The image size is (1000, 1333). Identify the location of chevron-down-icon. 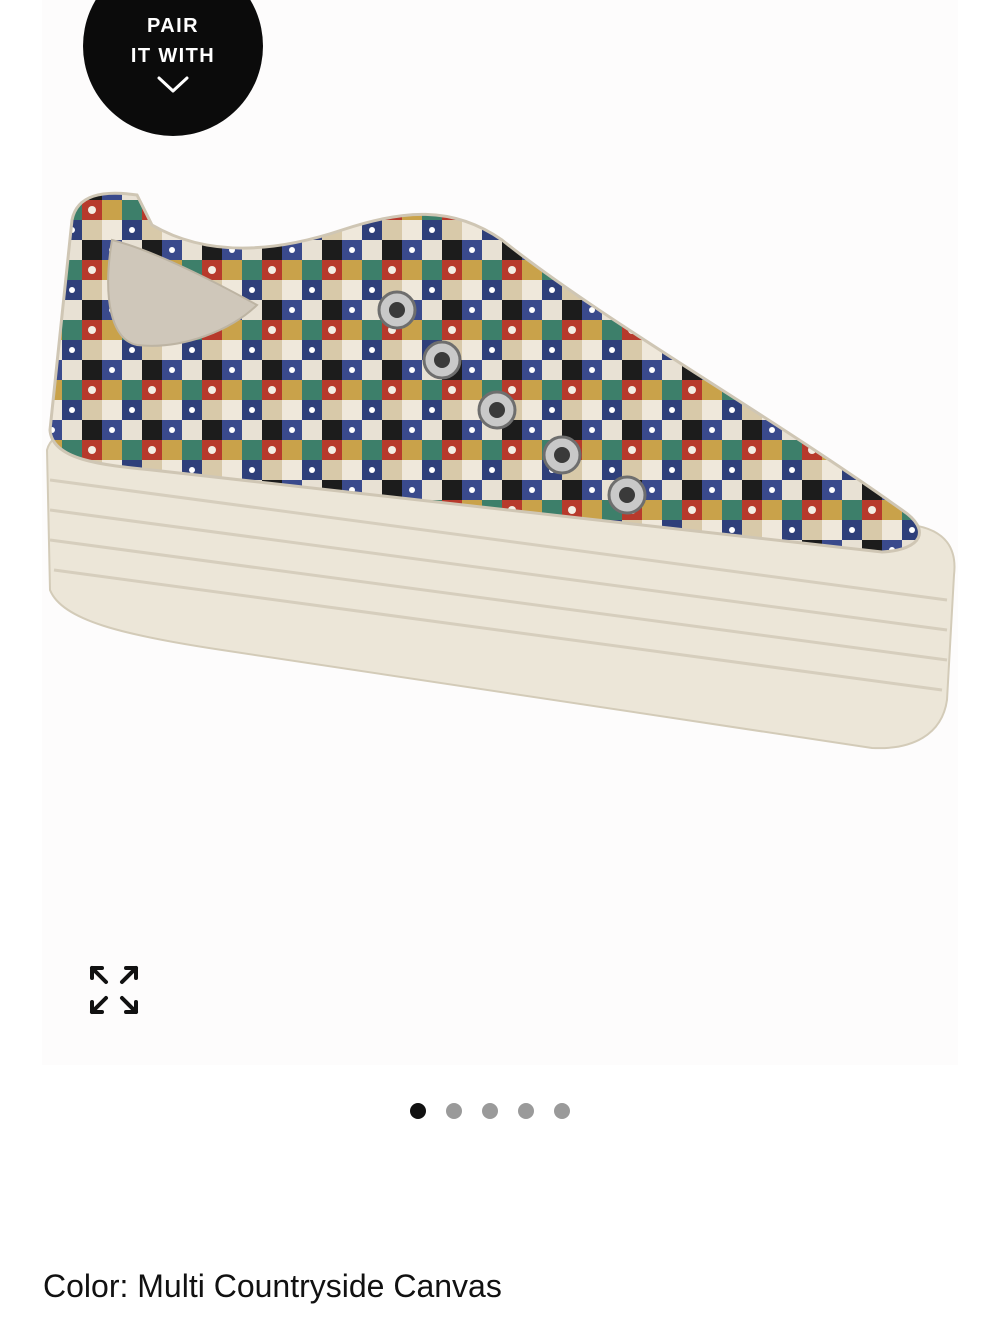
(173, 84).